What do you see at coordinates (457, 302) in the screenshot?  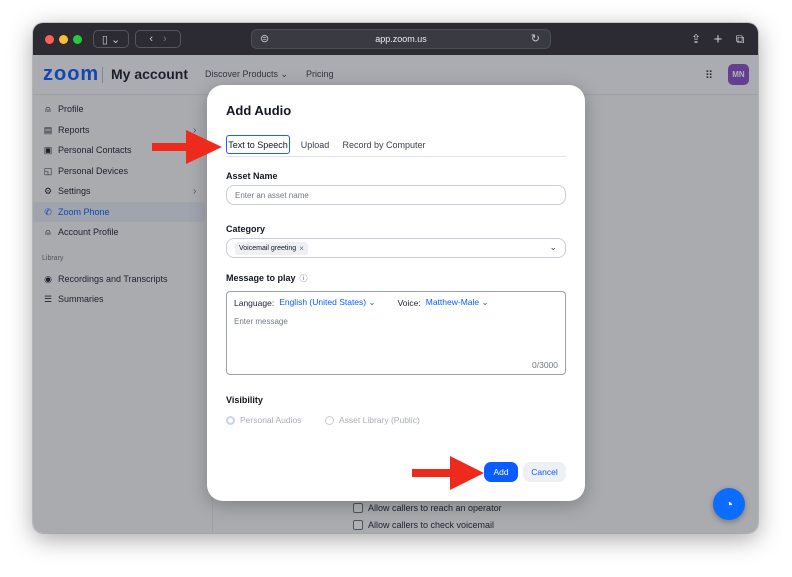 I see `voice-dropdown: Matthew-Male ⌄` at bounding box center [457, 302].